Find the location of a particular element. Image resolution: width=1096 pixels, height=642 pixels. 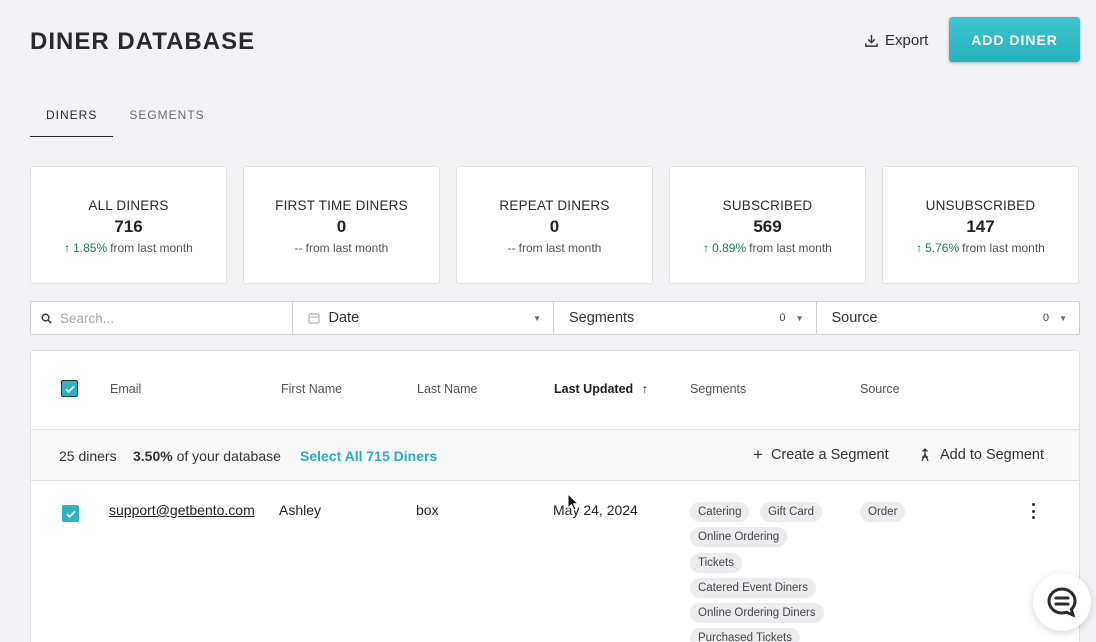

selected-pct-value: 3.50% is located at coordinates (153, 456).